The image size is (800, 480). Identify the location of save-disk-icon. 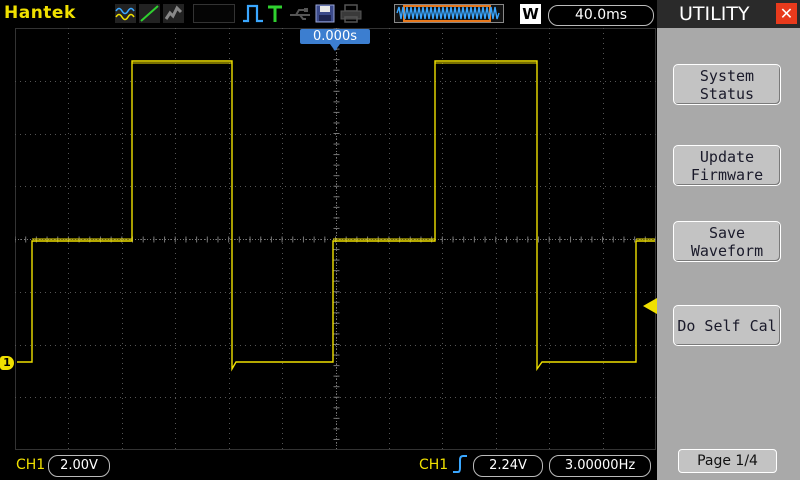
(325, 13).